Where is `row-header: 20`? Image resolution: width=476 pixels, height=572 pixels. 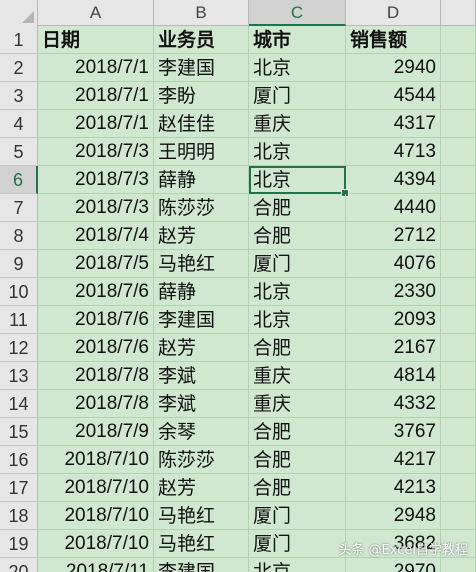
row-header: 20 is located at coordinates (19, 565).